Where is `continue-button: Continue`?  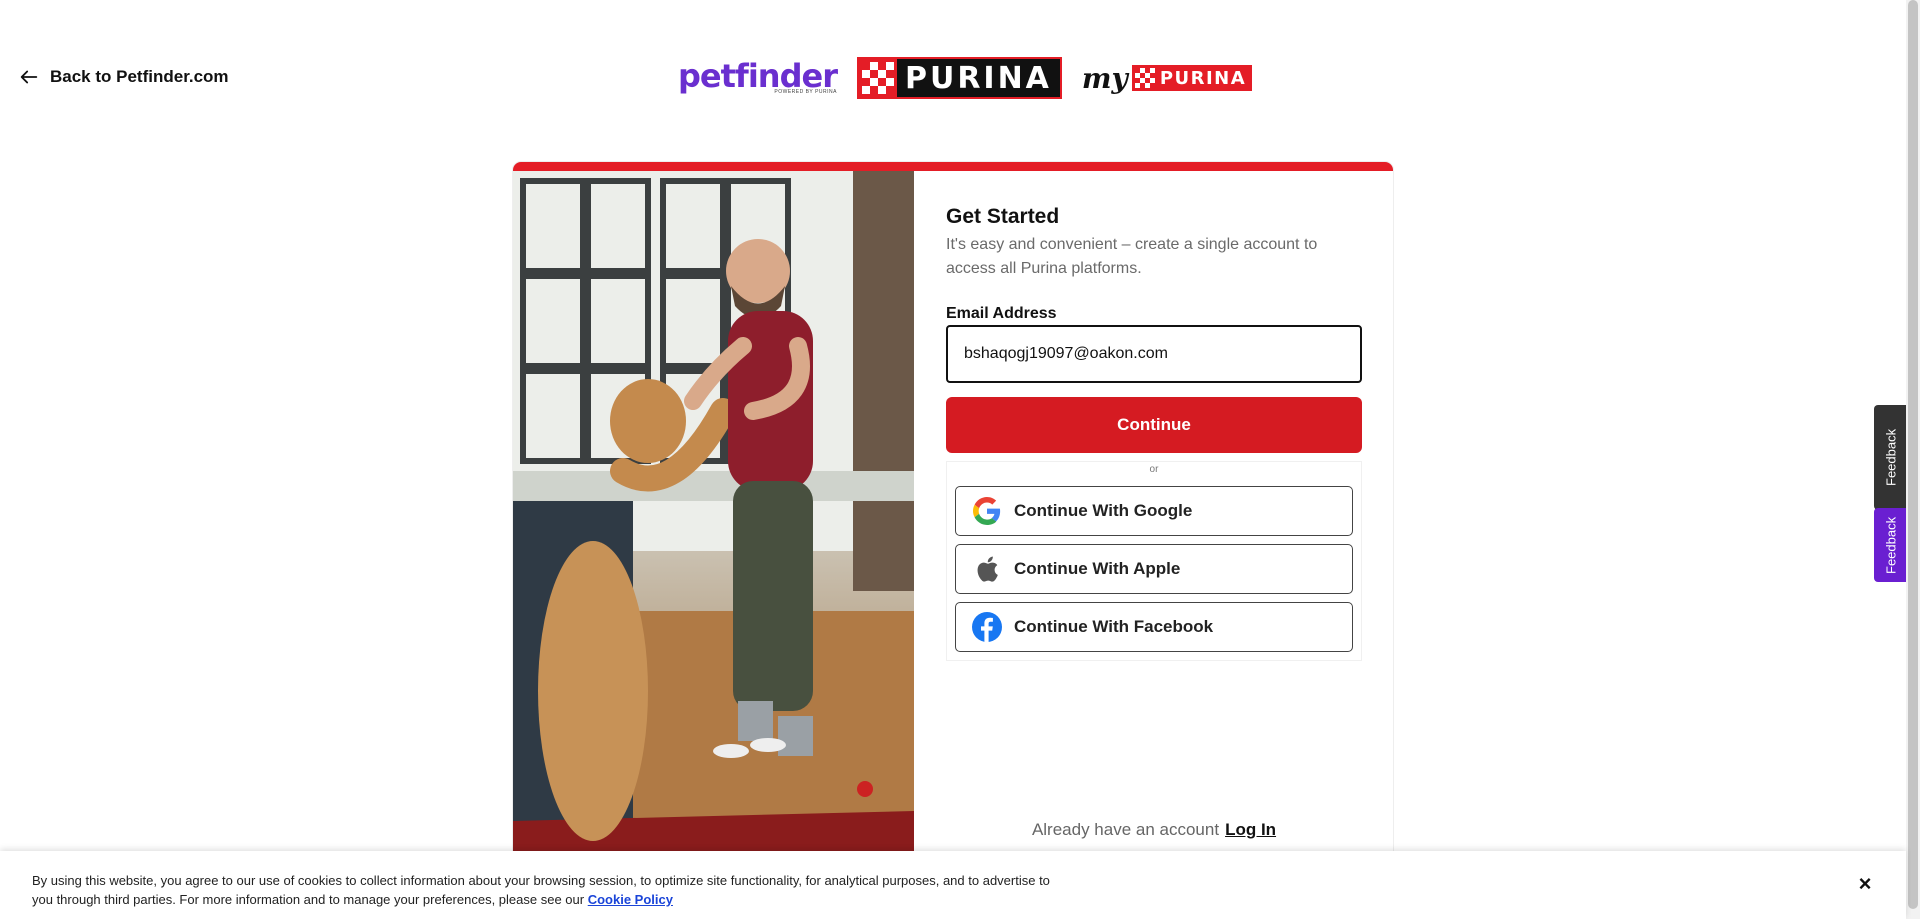
continue-button: Continue is located at coordinates (1154, 425).